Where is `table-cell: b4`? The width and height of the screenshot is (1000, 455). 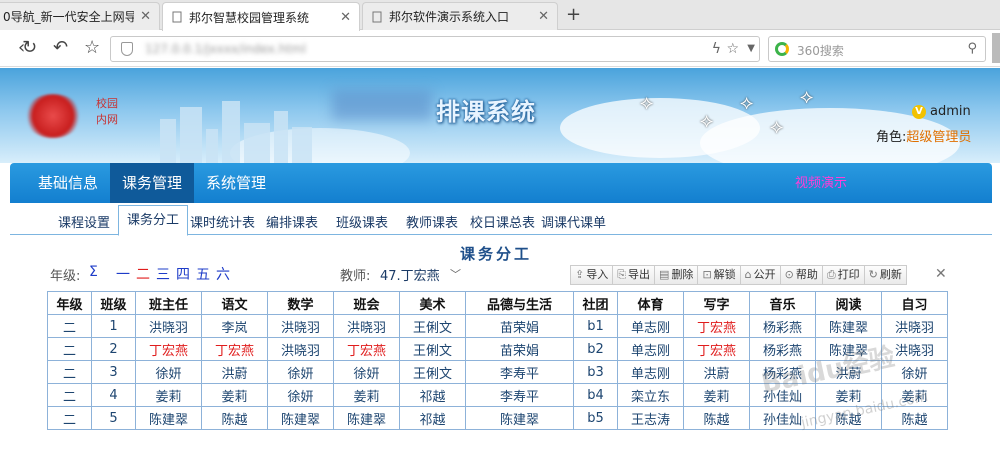 table-cell: b4 is located at coordinates (595, 395).